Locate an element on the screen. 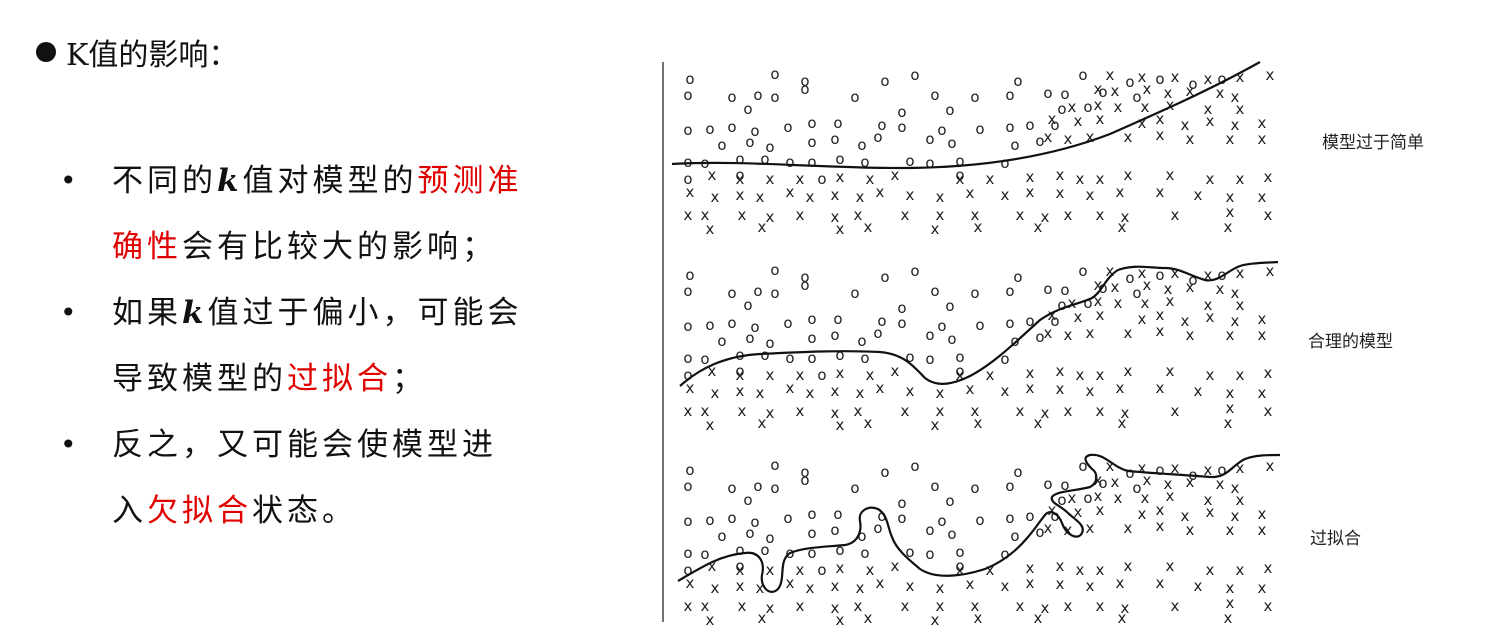  panel-label-underfit: 模型过于简单 is located at coordinates (1373, 143).